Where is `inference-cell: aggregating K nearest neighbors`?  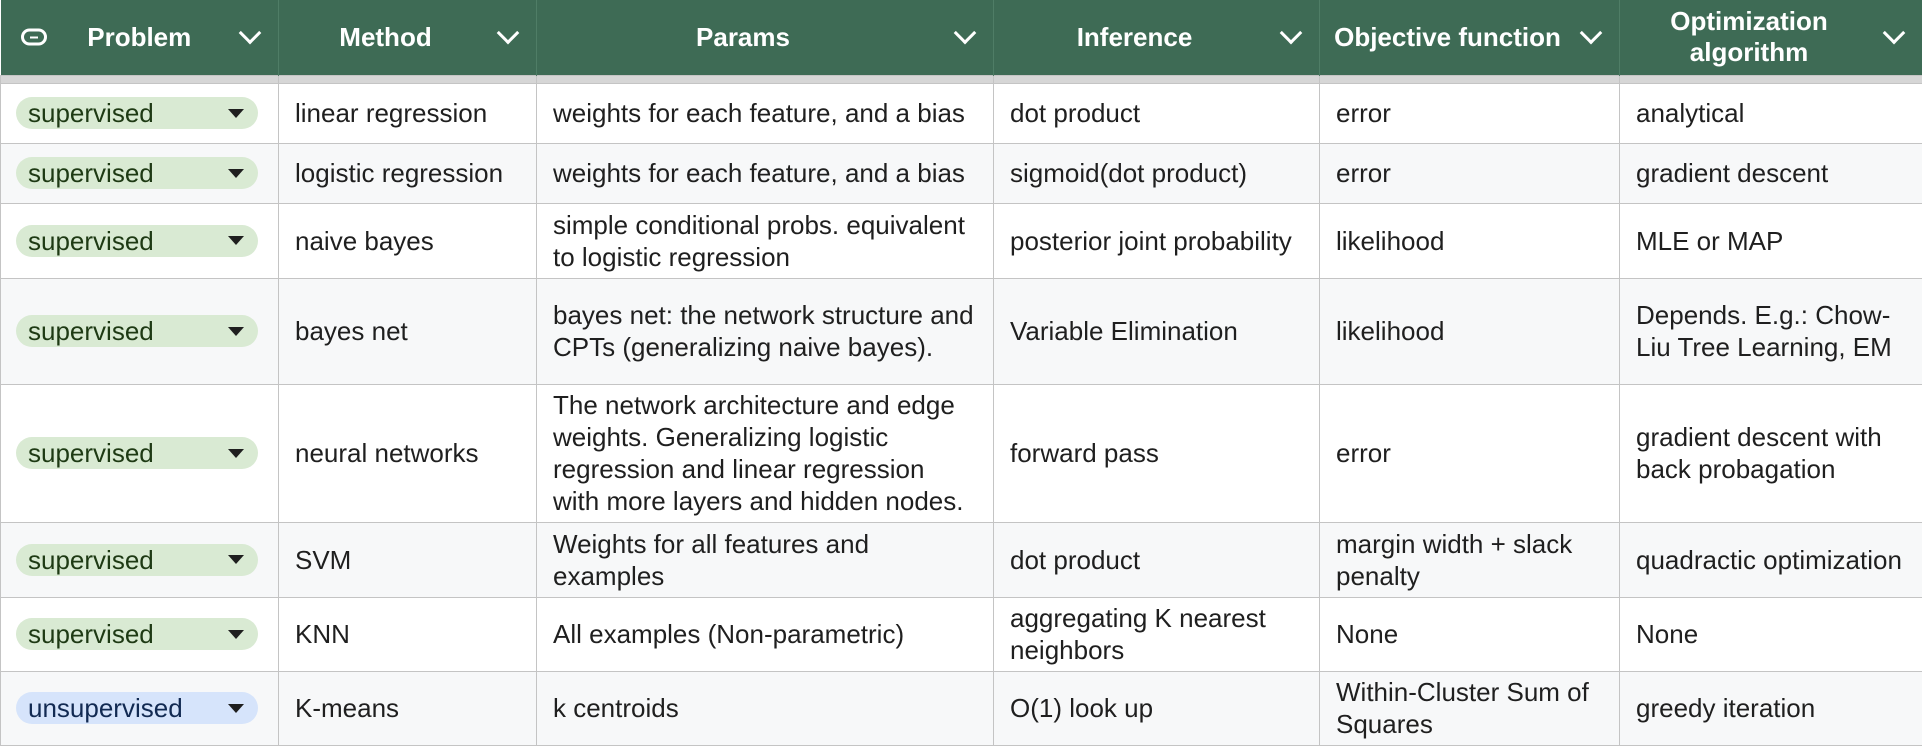
inference-cell: aggregating K nearest neighbors is located at coordinates (1156, 634).